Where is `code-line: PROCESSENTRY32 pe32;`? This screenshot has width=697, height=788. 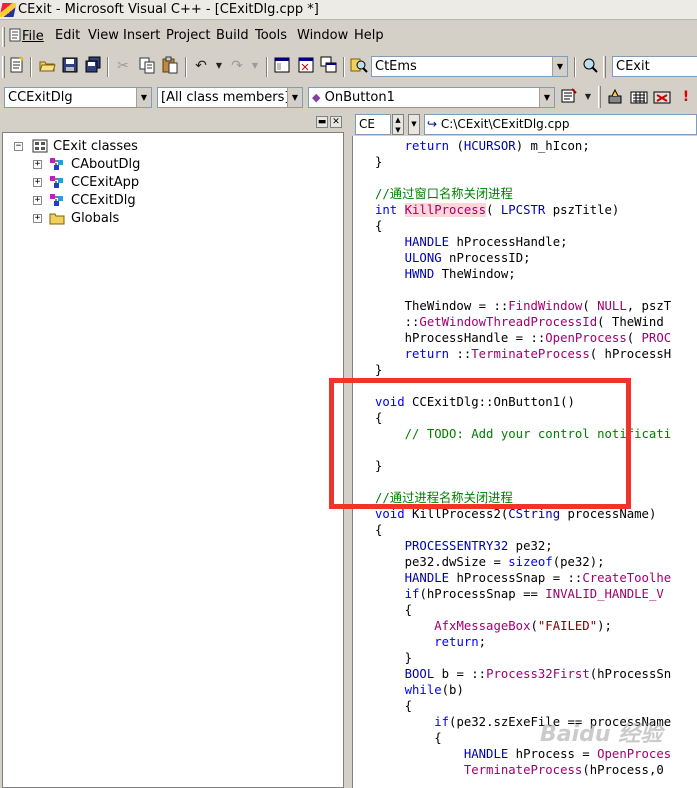
code-line: PROCESSENTRY32 pe32; is located at coordinates (478, 546).